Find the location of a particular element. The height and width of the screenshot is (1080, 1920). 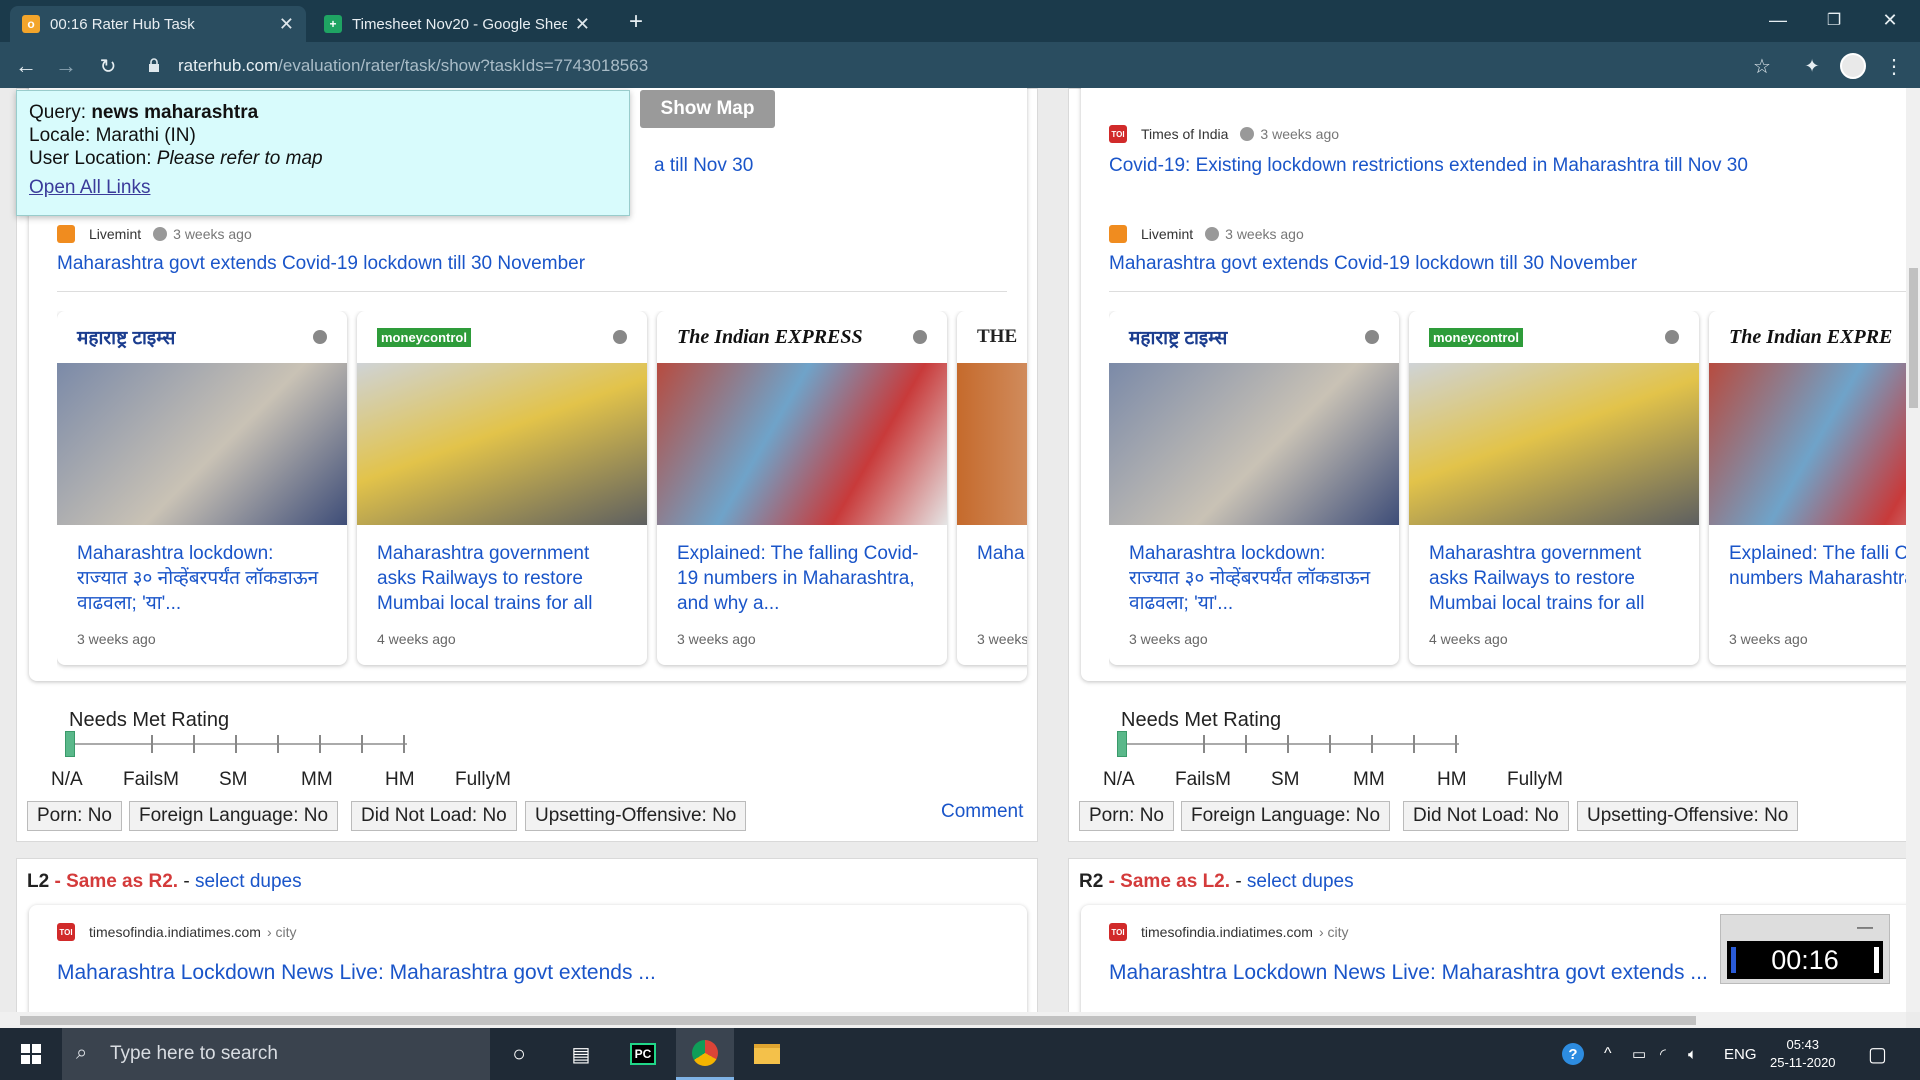

notifications-icon: ▢ is located at coordinates (1877, 1054).